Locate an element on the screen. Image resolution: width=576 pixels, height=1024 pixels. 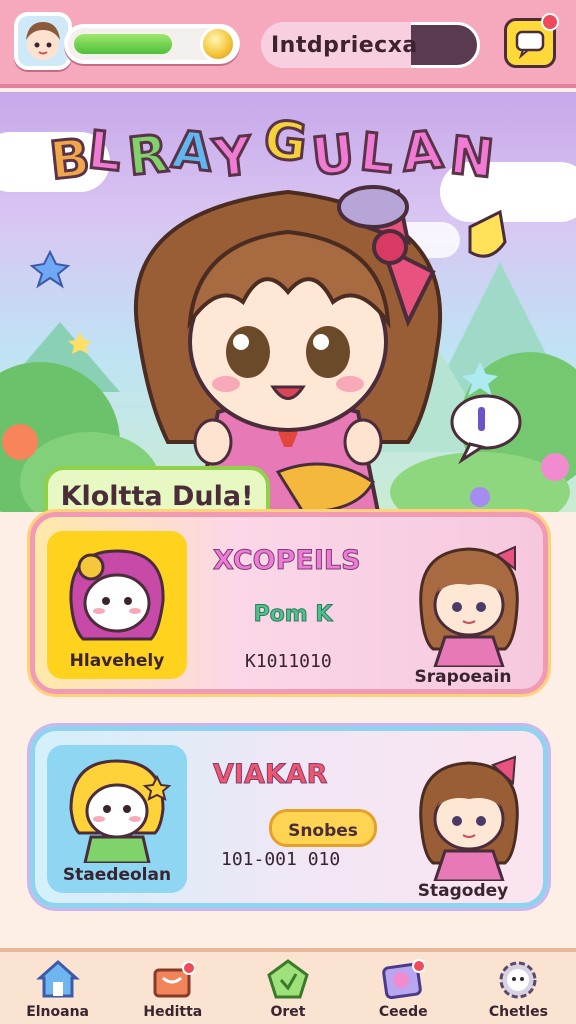
side-character: Srapoeain is located at coordinates (469, 612).